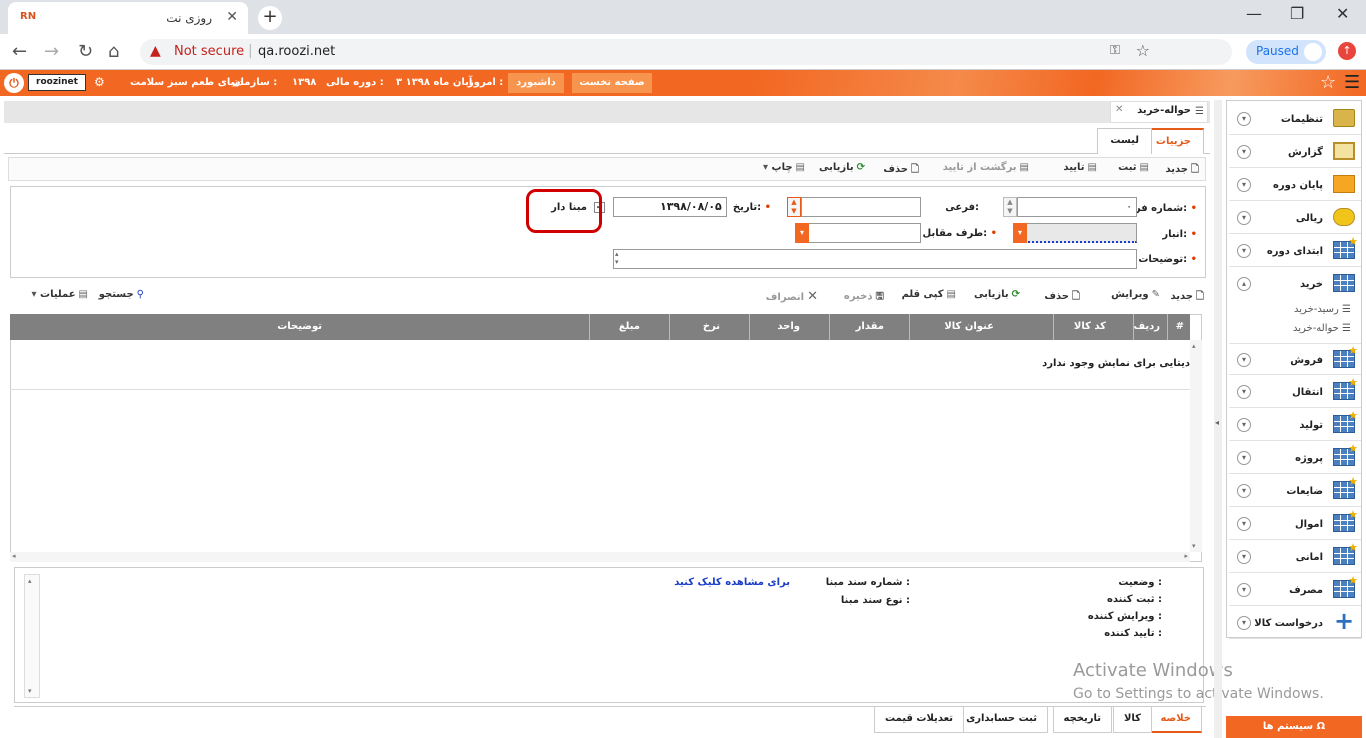  Describe the element at coordinates (1182, 170) in the screenshot. I see `new-button: جدید 🗋` at that location.